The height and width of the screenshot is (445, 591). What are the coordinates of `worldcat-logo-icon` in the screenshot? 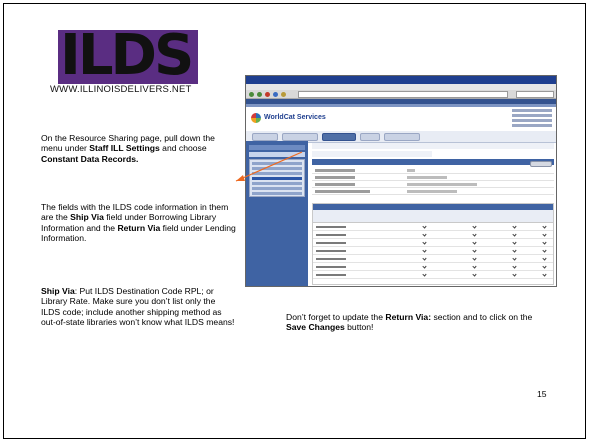 It's located at (256, 118).